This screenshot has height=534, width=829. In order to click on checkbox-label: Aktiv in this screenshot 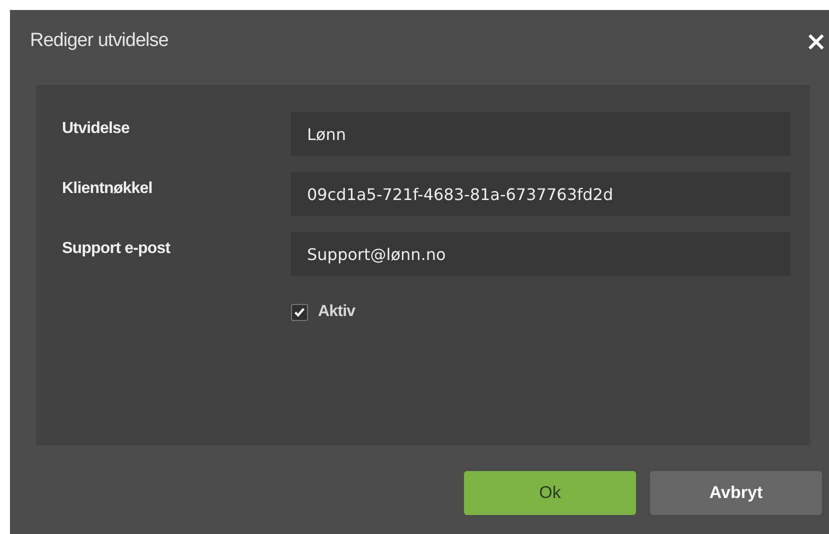, I will do `click(337, 312)`.